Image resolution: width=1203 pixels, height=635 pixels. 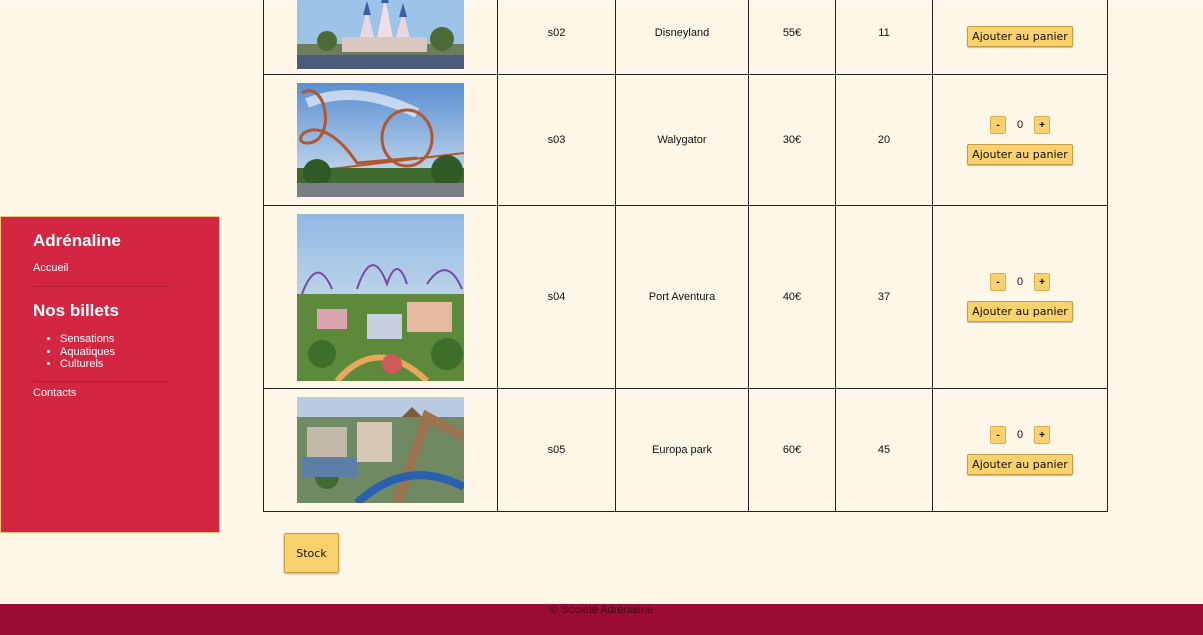 What do you see at coordinates (792, 450) in the screenshot?
I see `price-cell: 60€` at bounding box center [792, 450].